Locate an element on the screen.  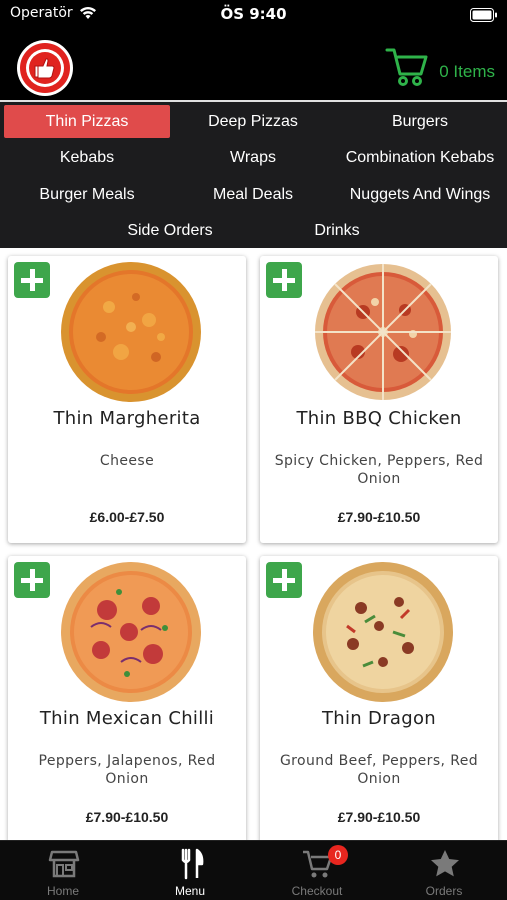
star-icon is located at coordinates (445, 863).